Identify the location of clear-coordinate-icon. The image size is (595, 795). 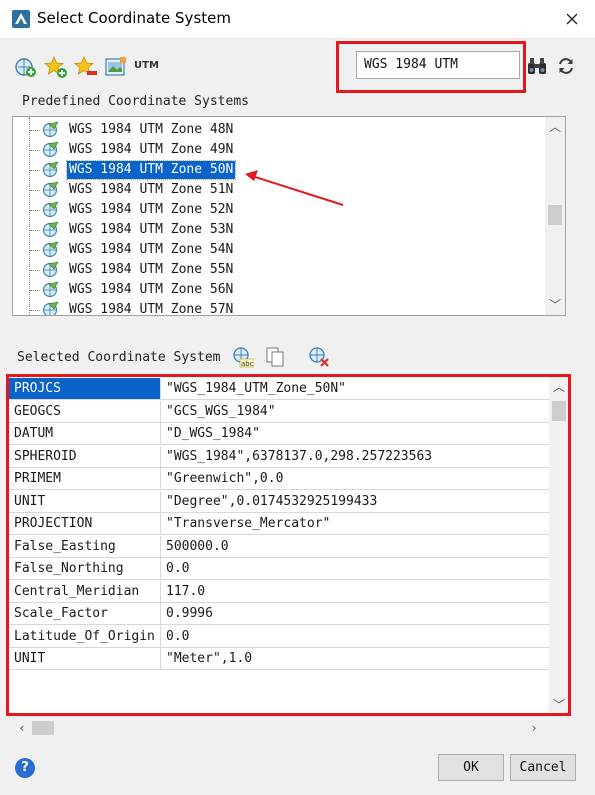
(319, 357).